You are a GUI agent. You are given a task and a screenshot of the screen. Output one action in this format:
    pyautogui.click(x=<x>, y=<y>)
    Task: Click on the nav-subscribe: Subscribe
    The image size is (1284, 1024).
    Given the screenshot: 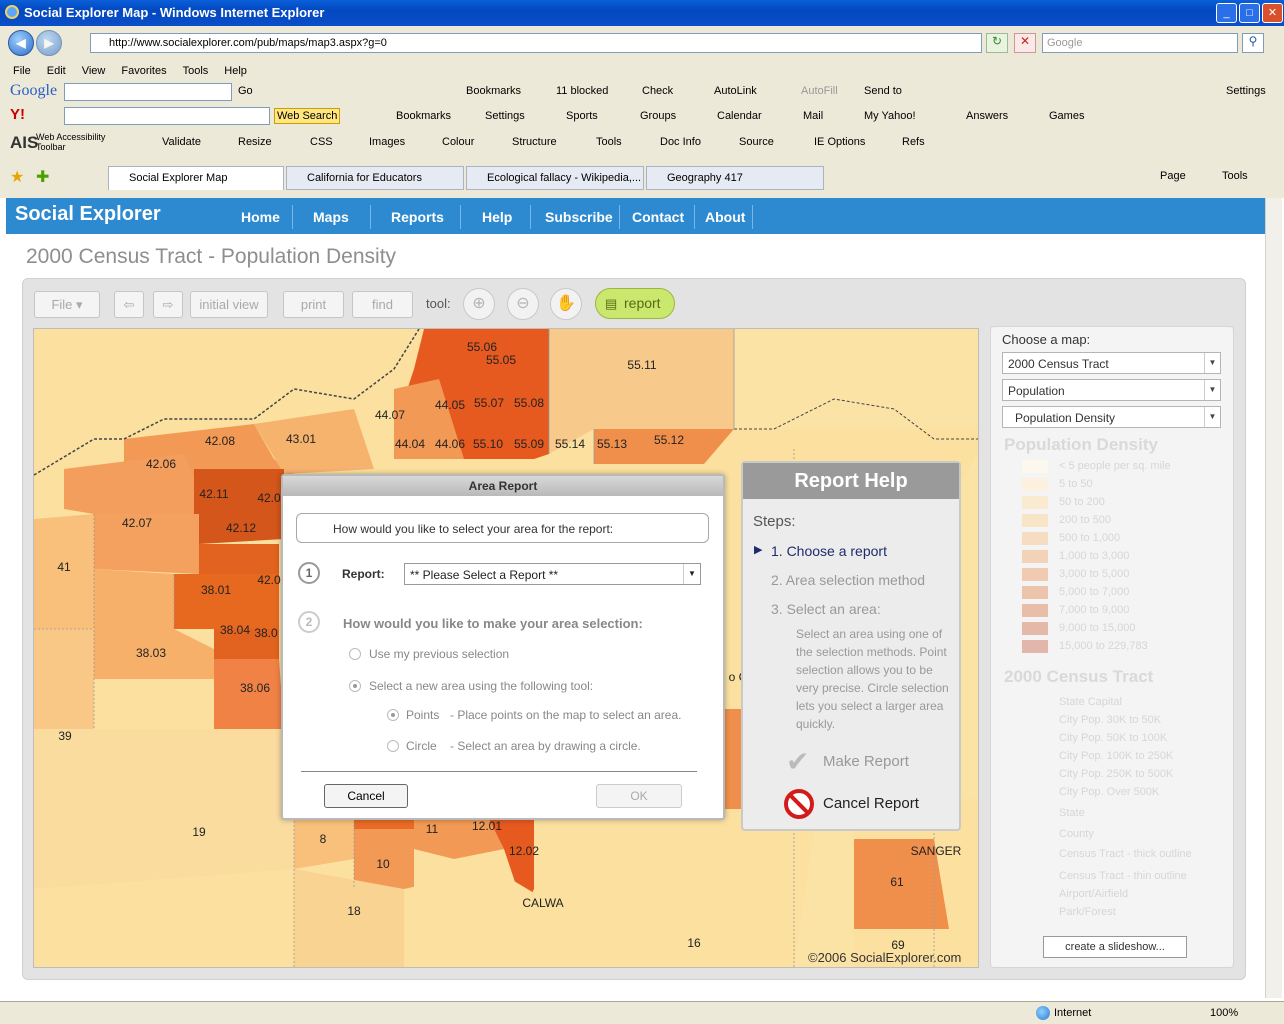 What is the action you would take?
    pyautogui.click(x=579, y=217)
    